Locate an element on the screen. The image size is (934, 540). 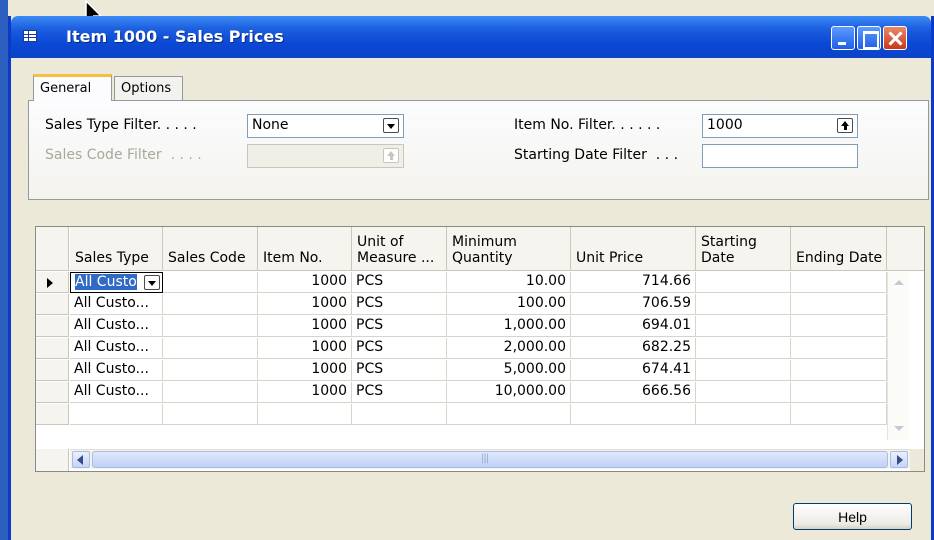
maximize-button is located at coordinates (869, 38).